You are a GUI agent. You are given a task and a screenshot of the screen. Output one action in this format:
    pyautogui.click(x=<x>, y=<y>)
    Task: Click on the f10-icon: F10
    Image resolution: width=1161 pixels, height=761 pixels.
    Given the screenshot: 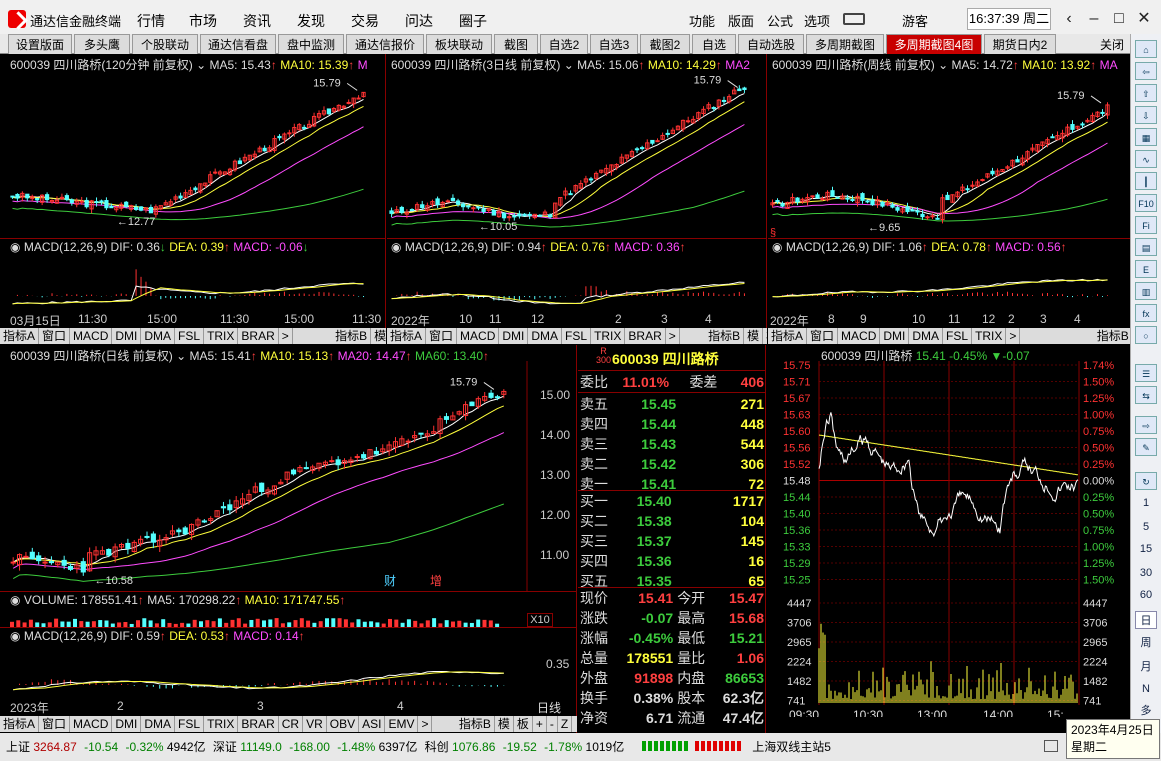 What is the action you would take?
    pyautogui.click(x=1146, y=203)
    